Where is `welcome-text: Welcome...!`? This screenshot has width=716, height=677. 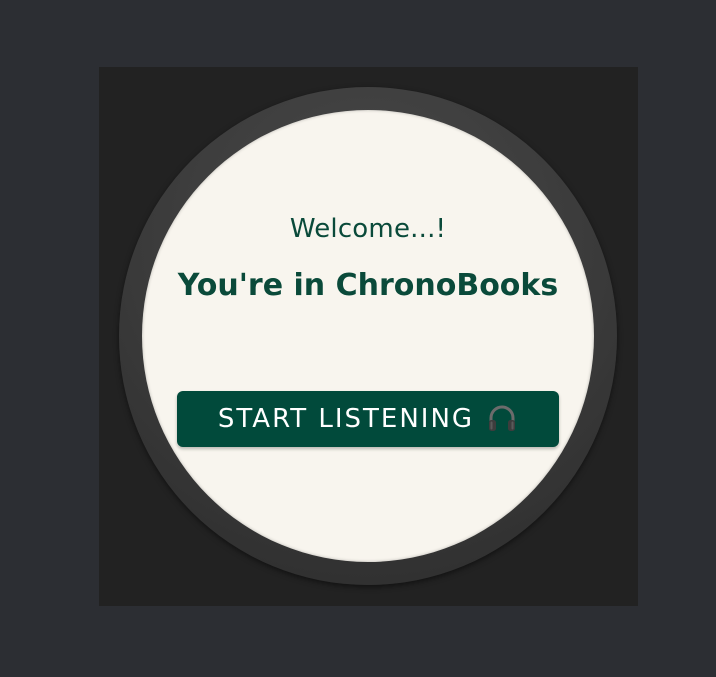 welcome-text: Welcome...! is located at coordinates (368, 229).